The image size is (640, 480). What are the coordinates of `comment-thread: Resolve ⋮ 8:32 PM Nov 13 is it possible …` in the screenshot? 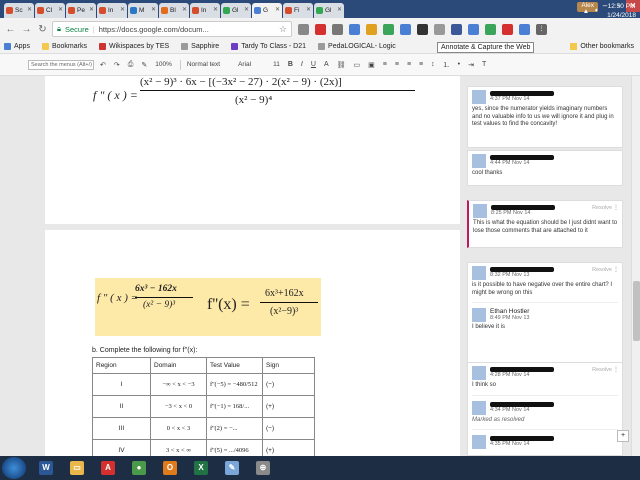 It's located at (545, 315).